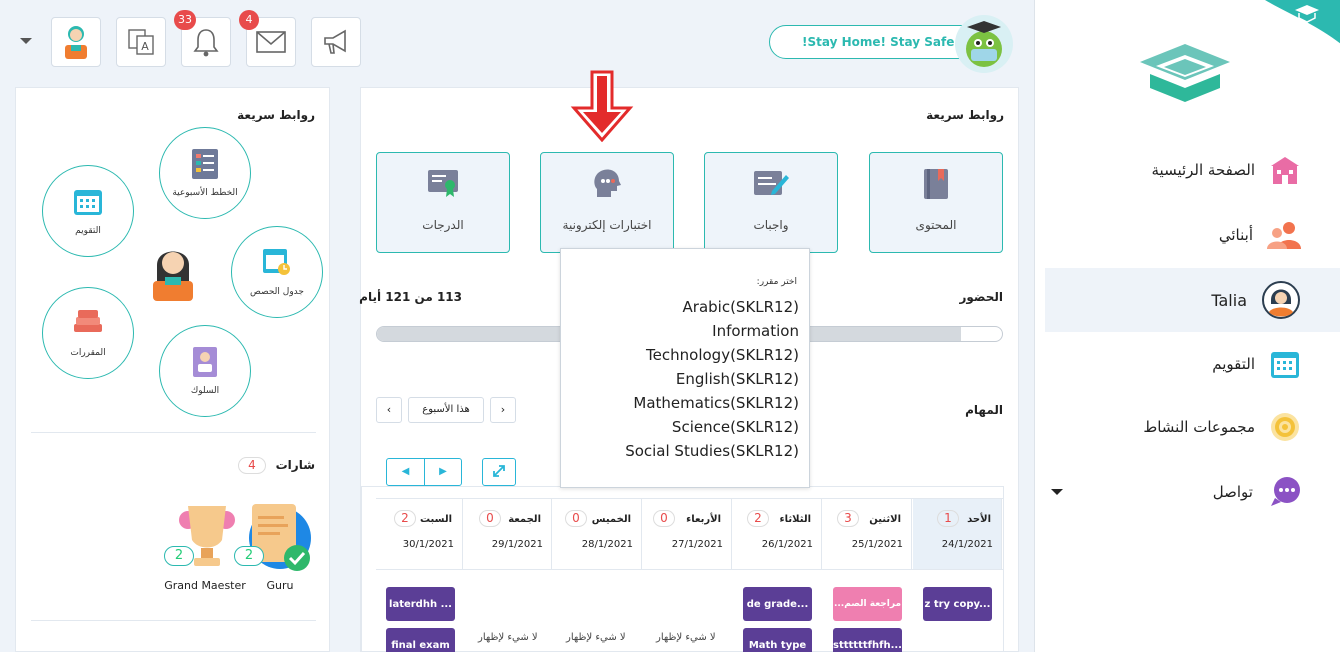 Image resolution: width=1340 pixels, height=652 pixels. Describe the element at coordinates (1192, 300) in the screenshot. I see `sidebar-item-talia: Talia` at that location.